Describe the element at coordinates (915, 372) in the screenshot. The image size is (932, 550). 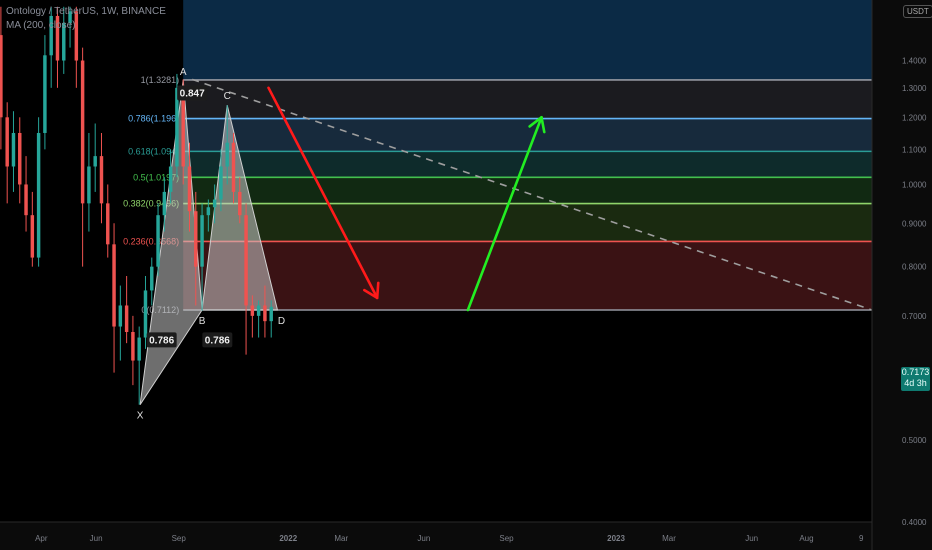
I see `last-price-value: 0.7173` at that location.